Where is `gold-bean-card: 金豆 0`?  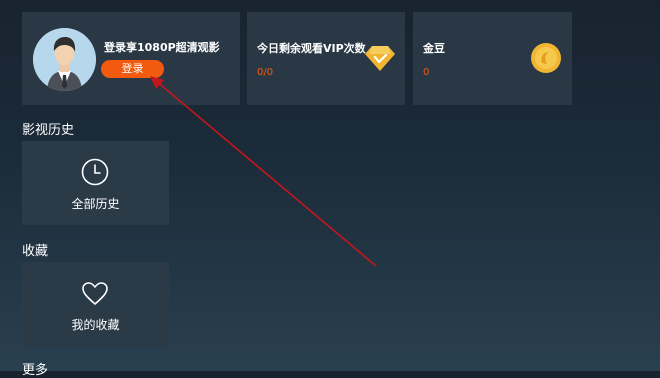
gold-bean-card: 金豆 0 is located at coordinates (492, 58).